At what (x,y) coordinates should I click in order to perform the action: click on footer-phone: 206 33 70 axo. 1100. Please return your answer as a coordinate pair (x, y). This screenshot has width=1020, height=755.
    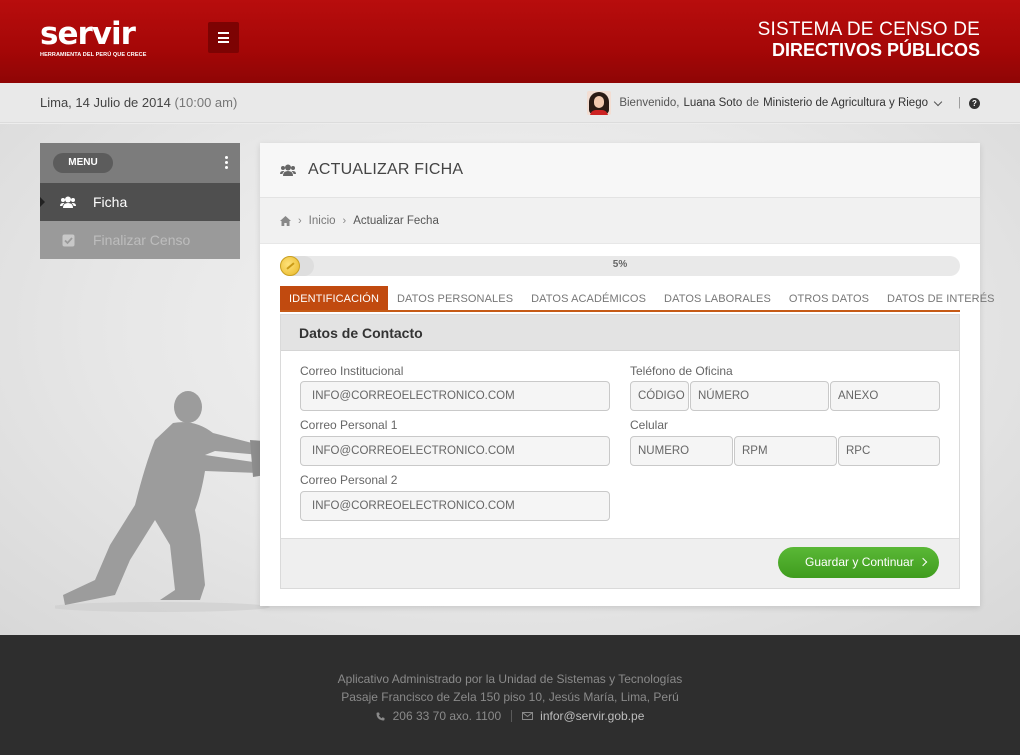
    Looking at the image, I should click on (447, 716).